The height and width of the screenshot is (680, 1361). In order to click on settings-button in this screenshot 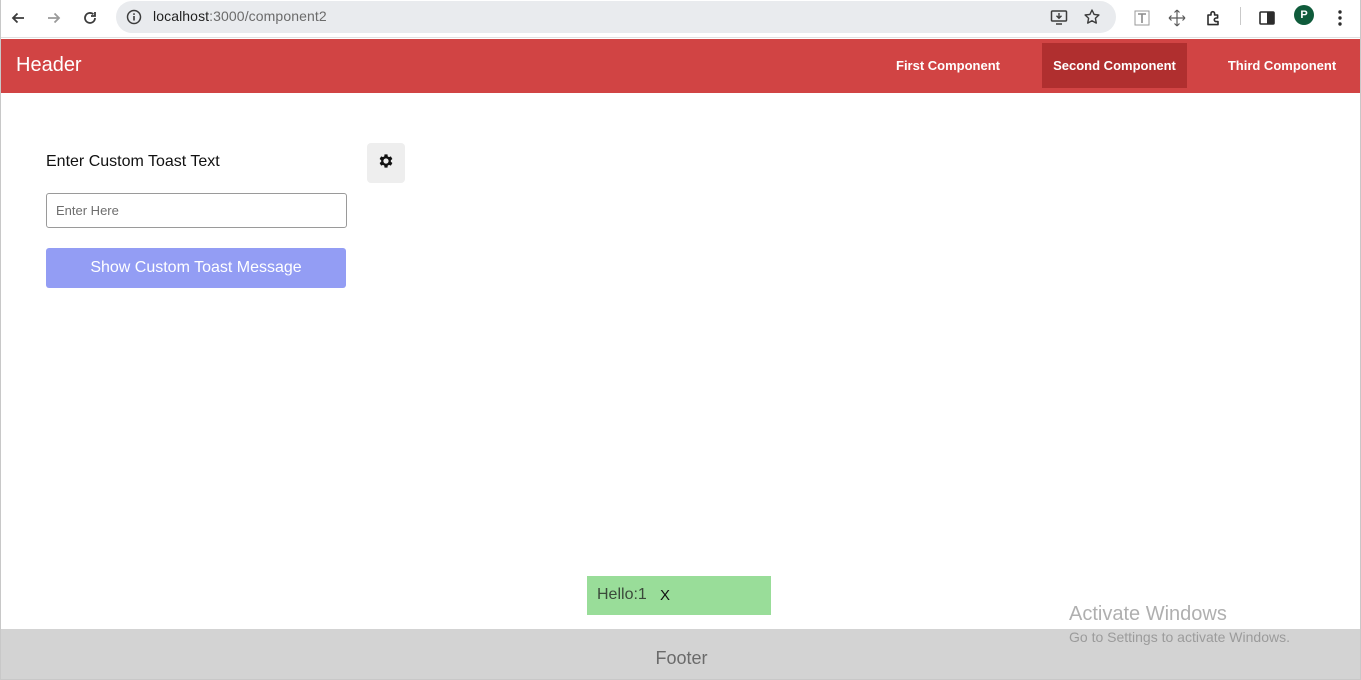, I will do `click(386, 163)`.